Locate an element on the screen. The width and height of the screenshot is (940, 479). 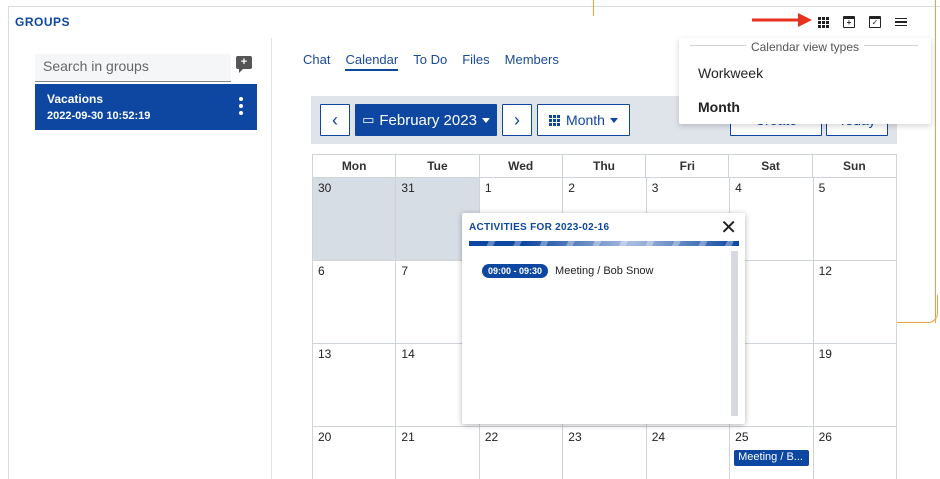
day-number: 26 is located at coordinates (825, 437).